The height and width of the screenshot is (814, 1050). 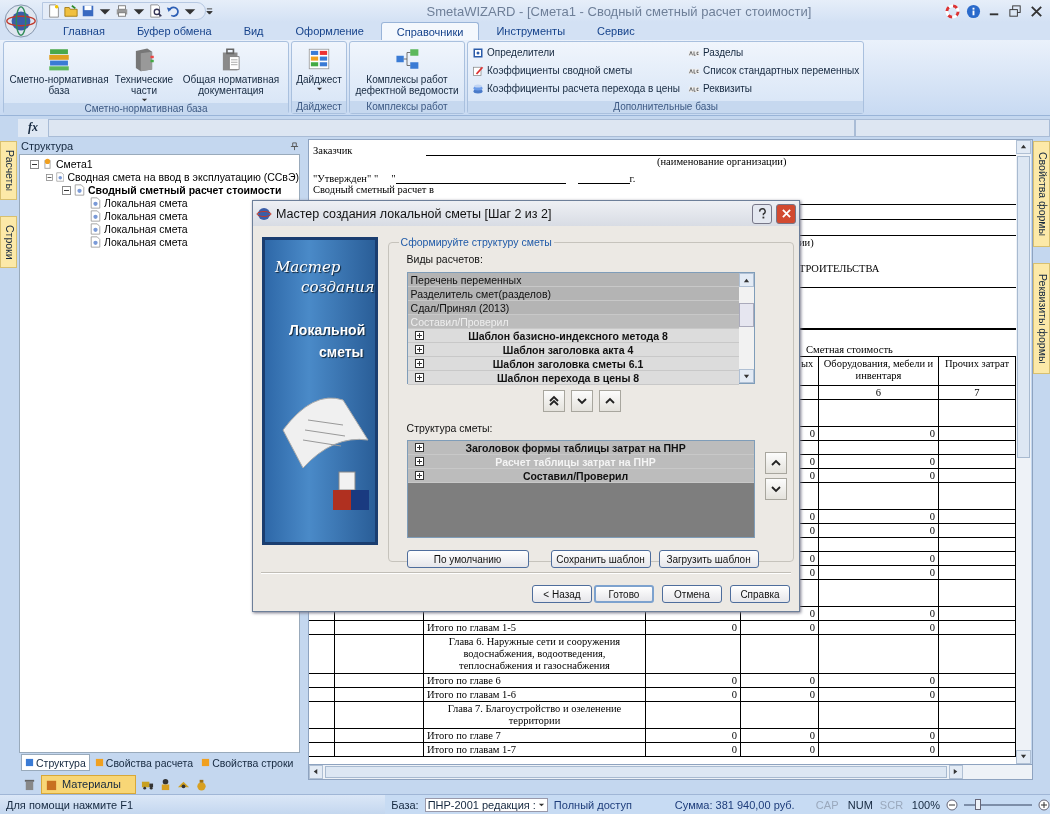 I want to click on dialog-button: Отмена, so click(x=692, y=594).